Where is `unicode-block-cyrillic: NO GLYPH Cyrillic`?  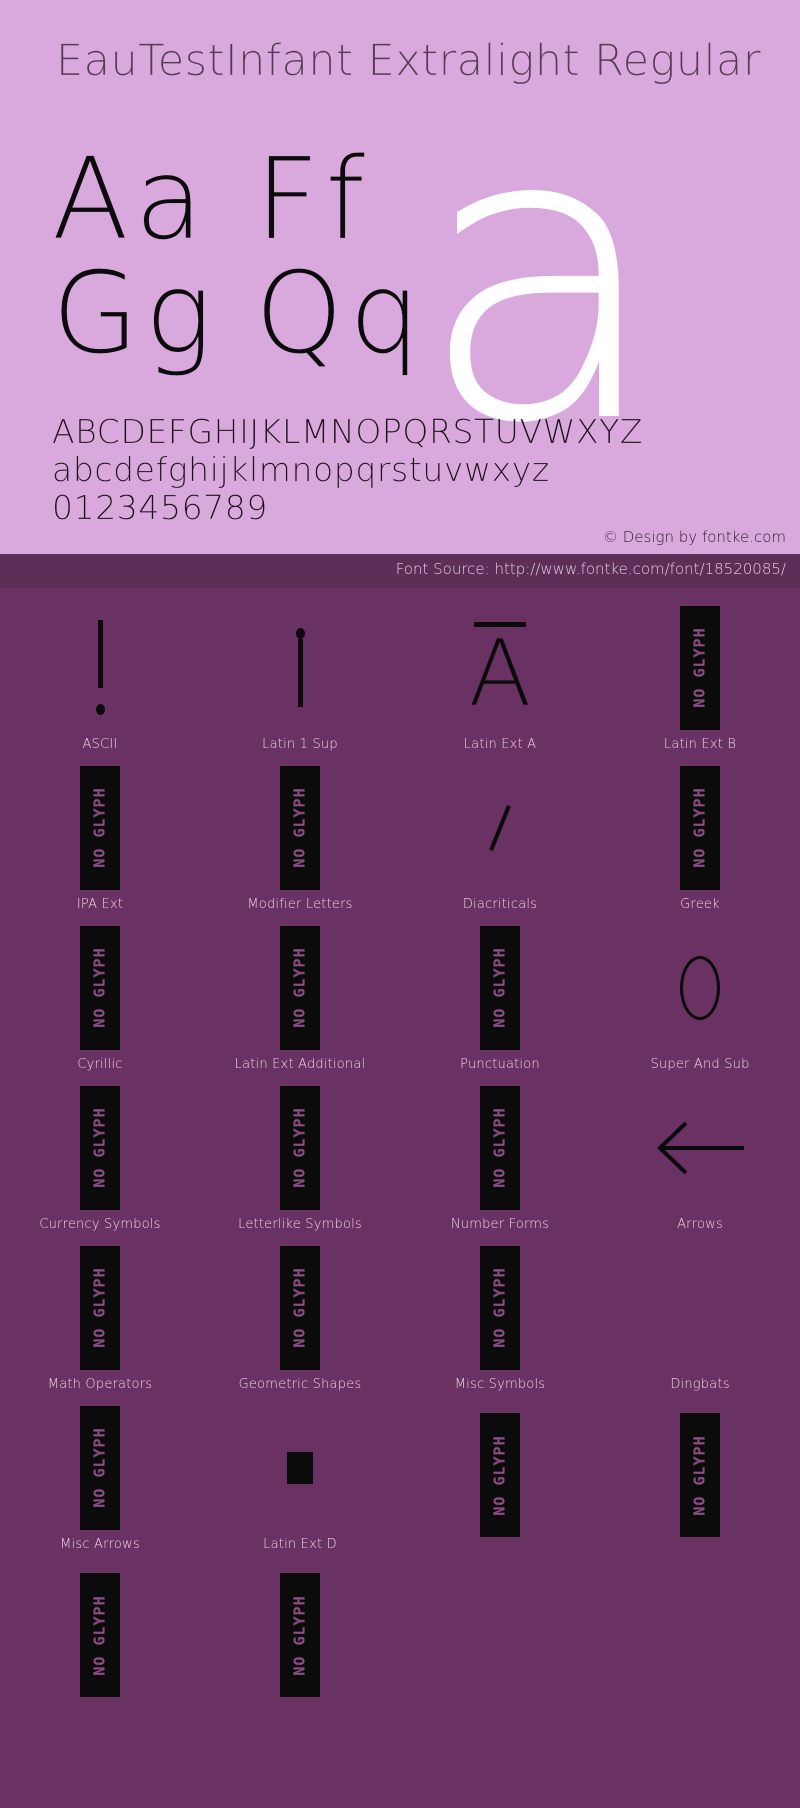 unicode-block-cyrillic: NO GLYPH Cyrillic is located at coordinates (100, 998).